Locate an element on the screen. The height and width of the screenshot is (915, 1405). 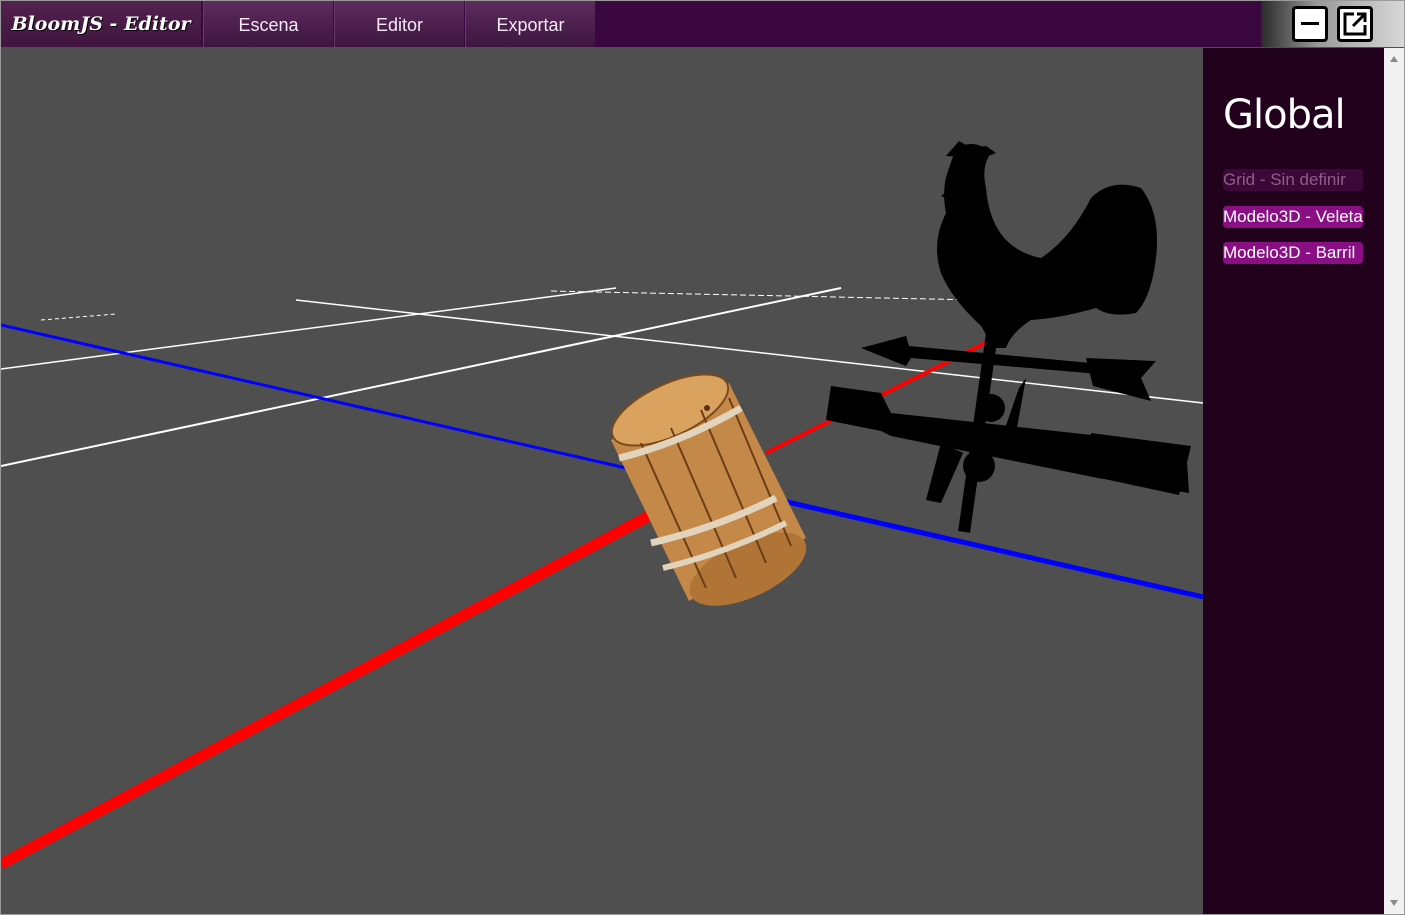
app-brand: BloomJS - Editor is located at coordinates (101, 24).